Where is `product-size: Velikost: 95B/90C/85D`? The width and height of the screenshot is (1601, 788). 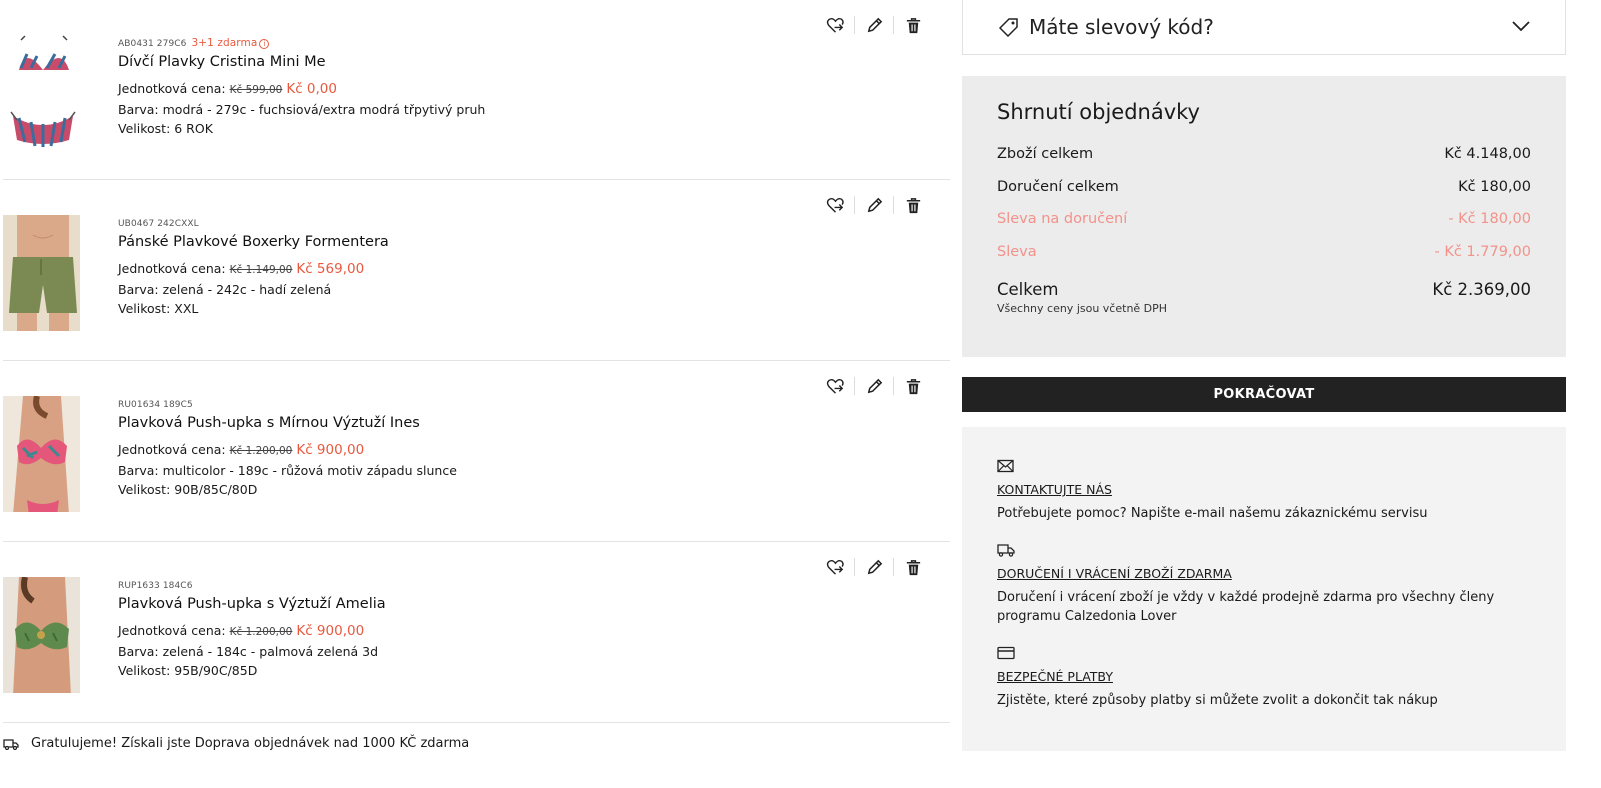 product-size: Velikost: 95B/90C/85D is located at coordinates (188, 670).